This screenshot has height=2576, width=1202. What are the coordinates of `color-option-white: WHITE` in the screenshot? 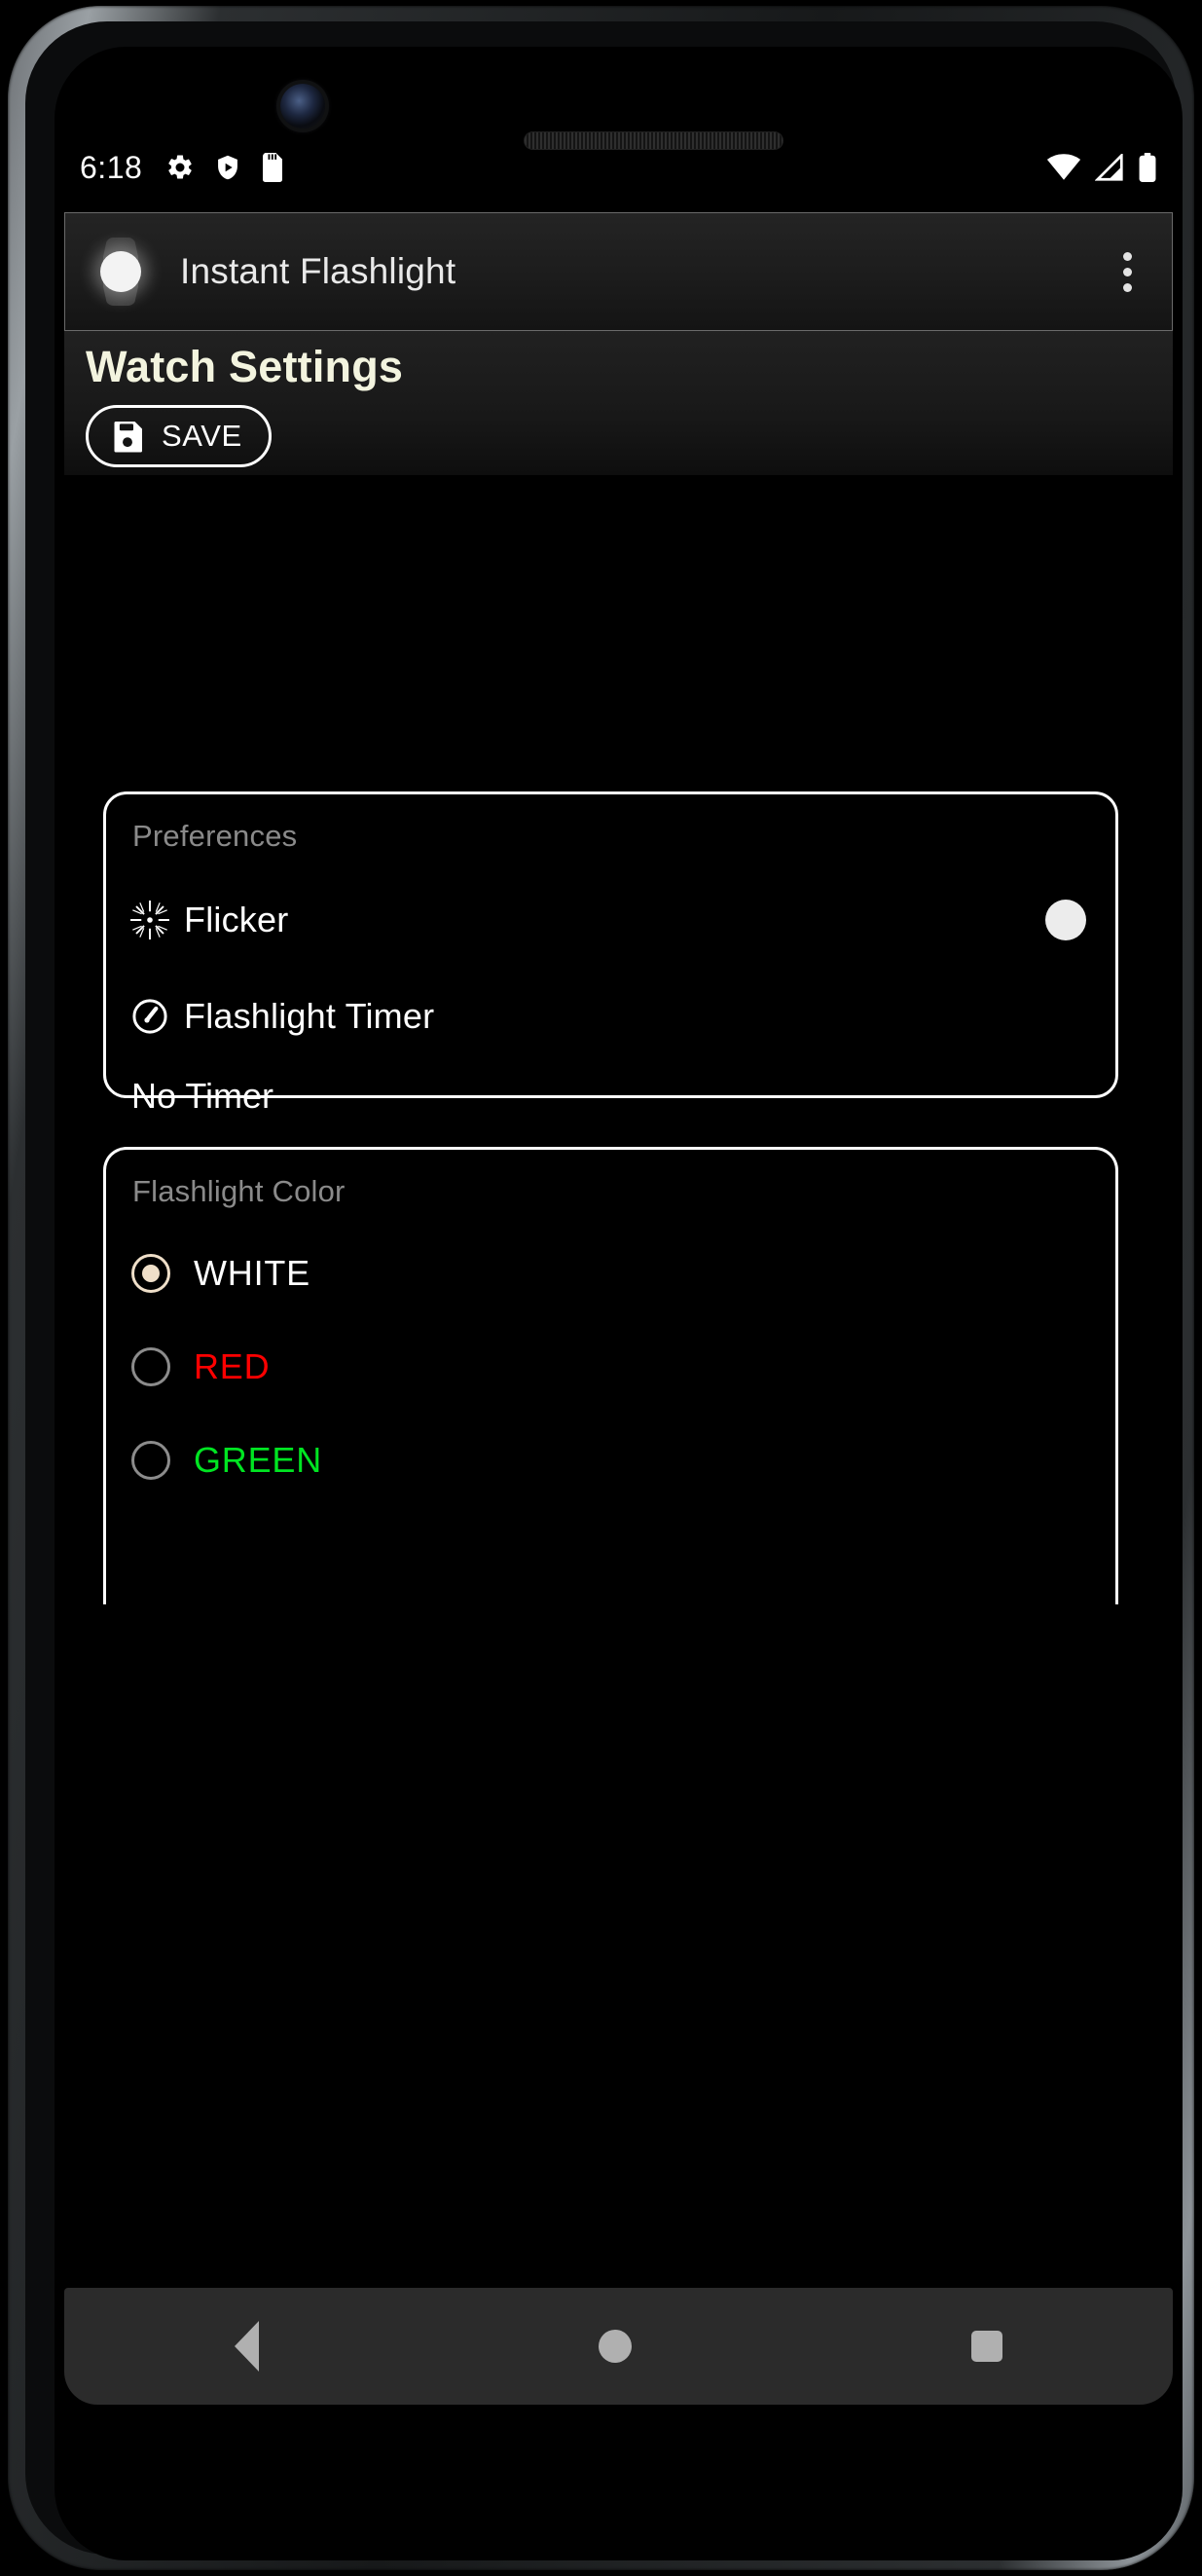 It's located at (610, 1273).